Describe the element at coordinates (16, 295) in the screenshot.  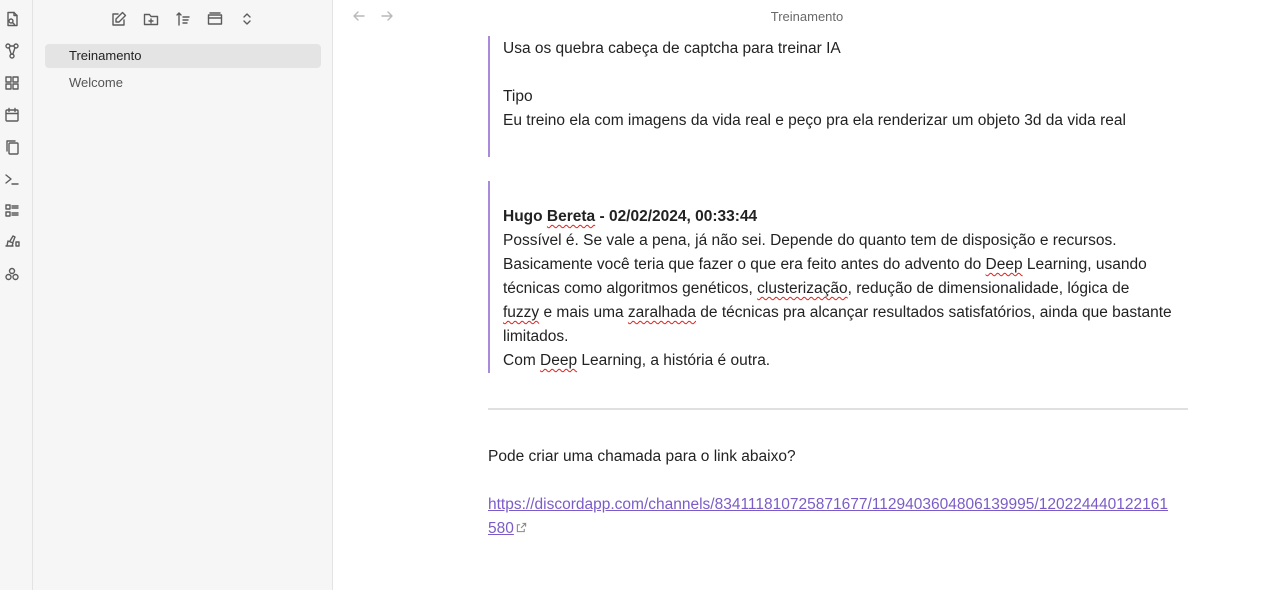
I see `left-ribbon` at that location.